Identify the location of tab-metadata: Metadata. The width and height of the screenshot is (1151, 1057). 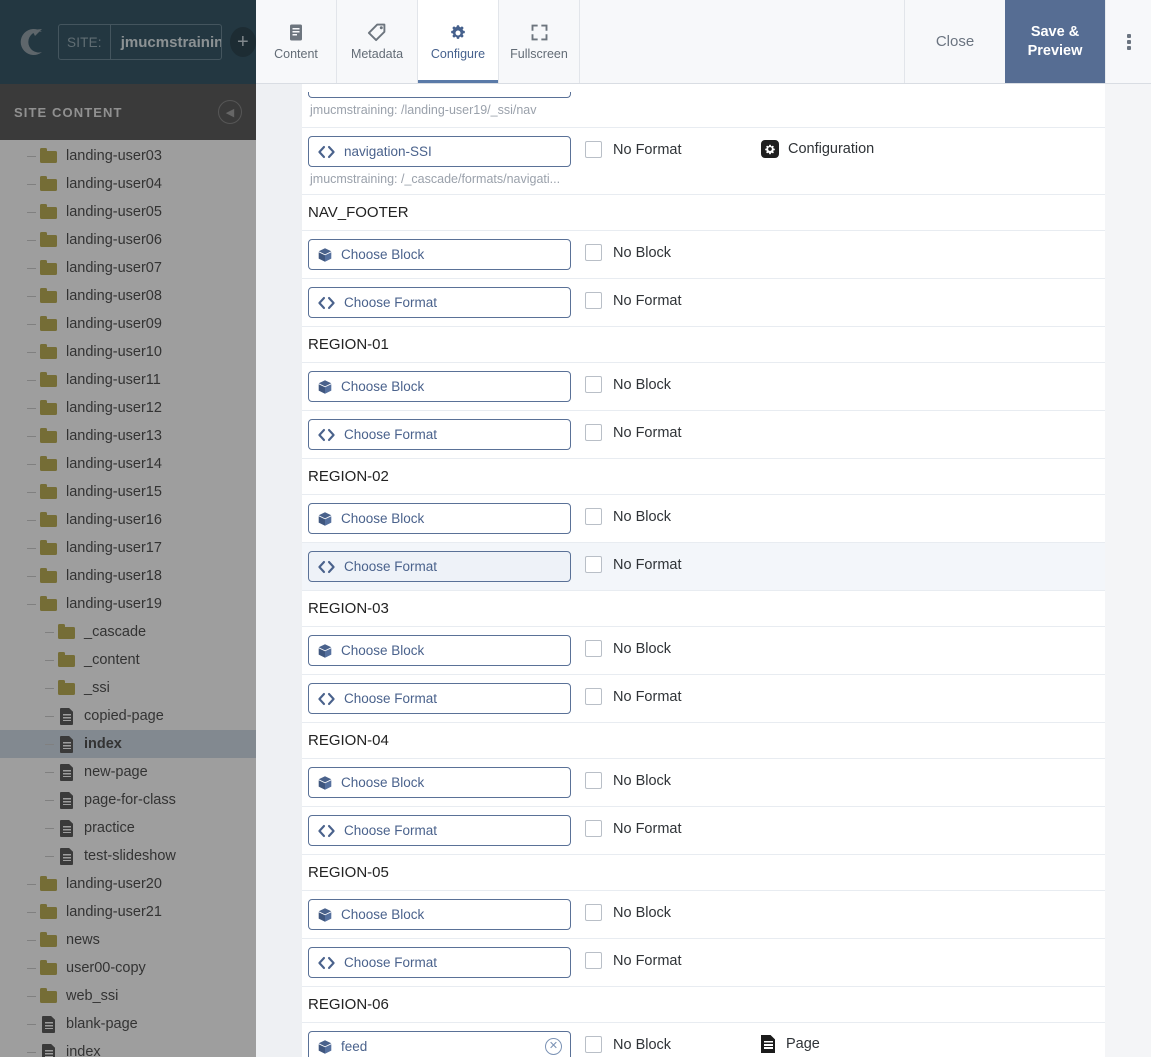
(377, 41).